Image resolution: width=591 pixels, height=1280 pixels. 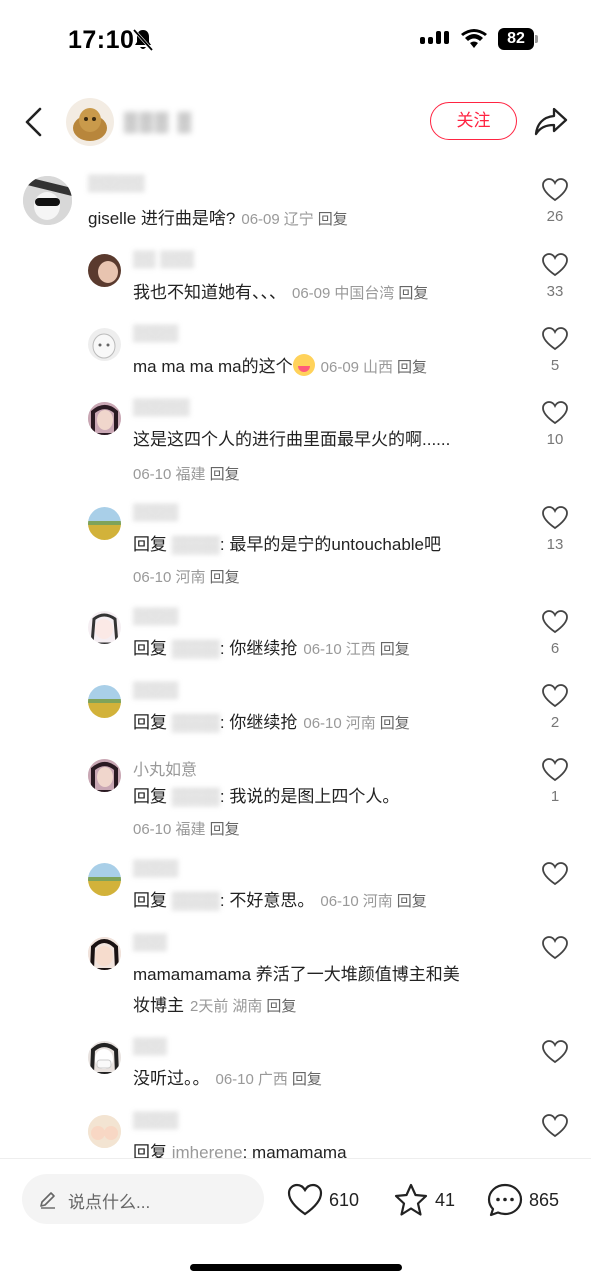 I want to click on comment-location: 河南, so click(x=190, y=577).